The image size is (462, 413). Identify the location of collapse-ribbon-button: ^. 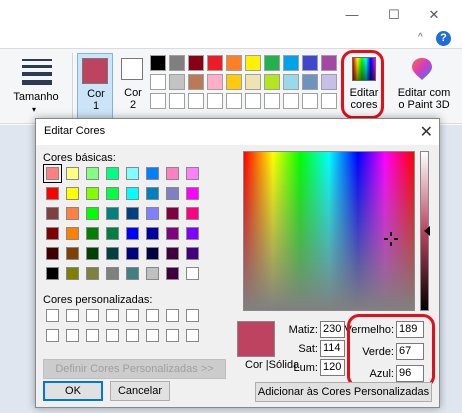
(420, 37).